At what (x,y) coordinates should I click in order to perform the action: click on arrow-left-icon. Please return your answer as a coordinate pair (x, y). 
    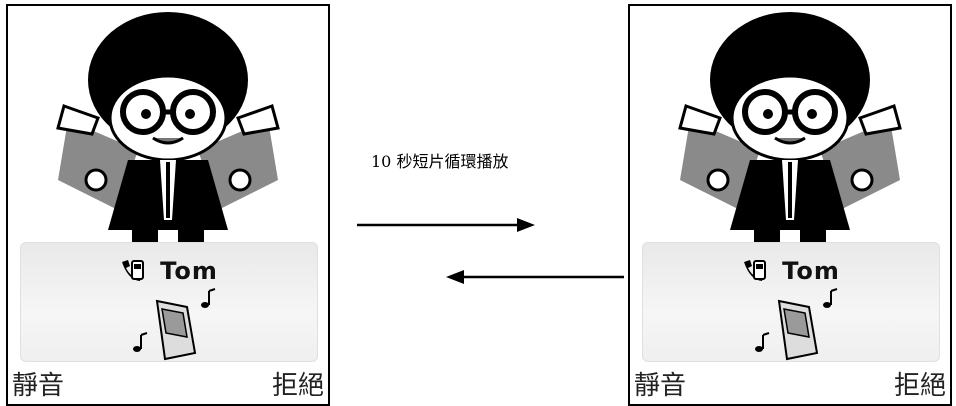
    Looking at the image, I should click on (535, 277).